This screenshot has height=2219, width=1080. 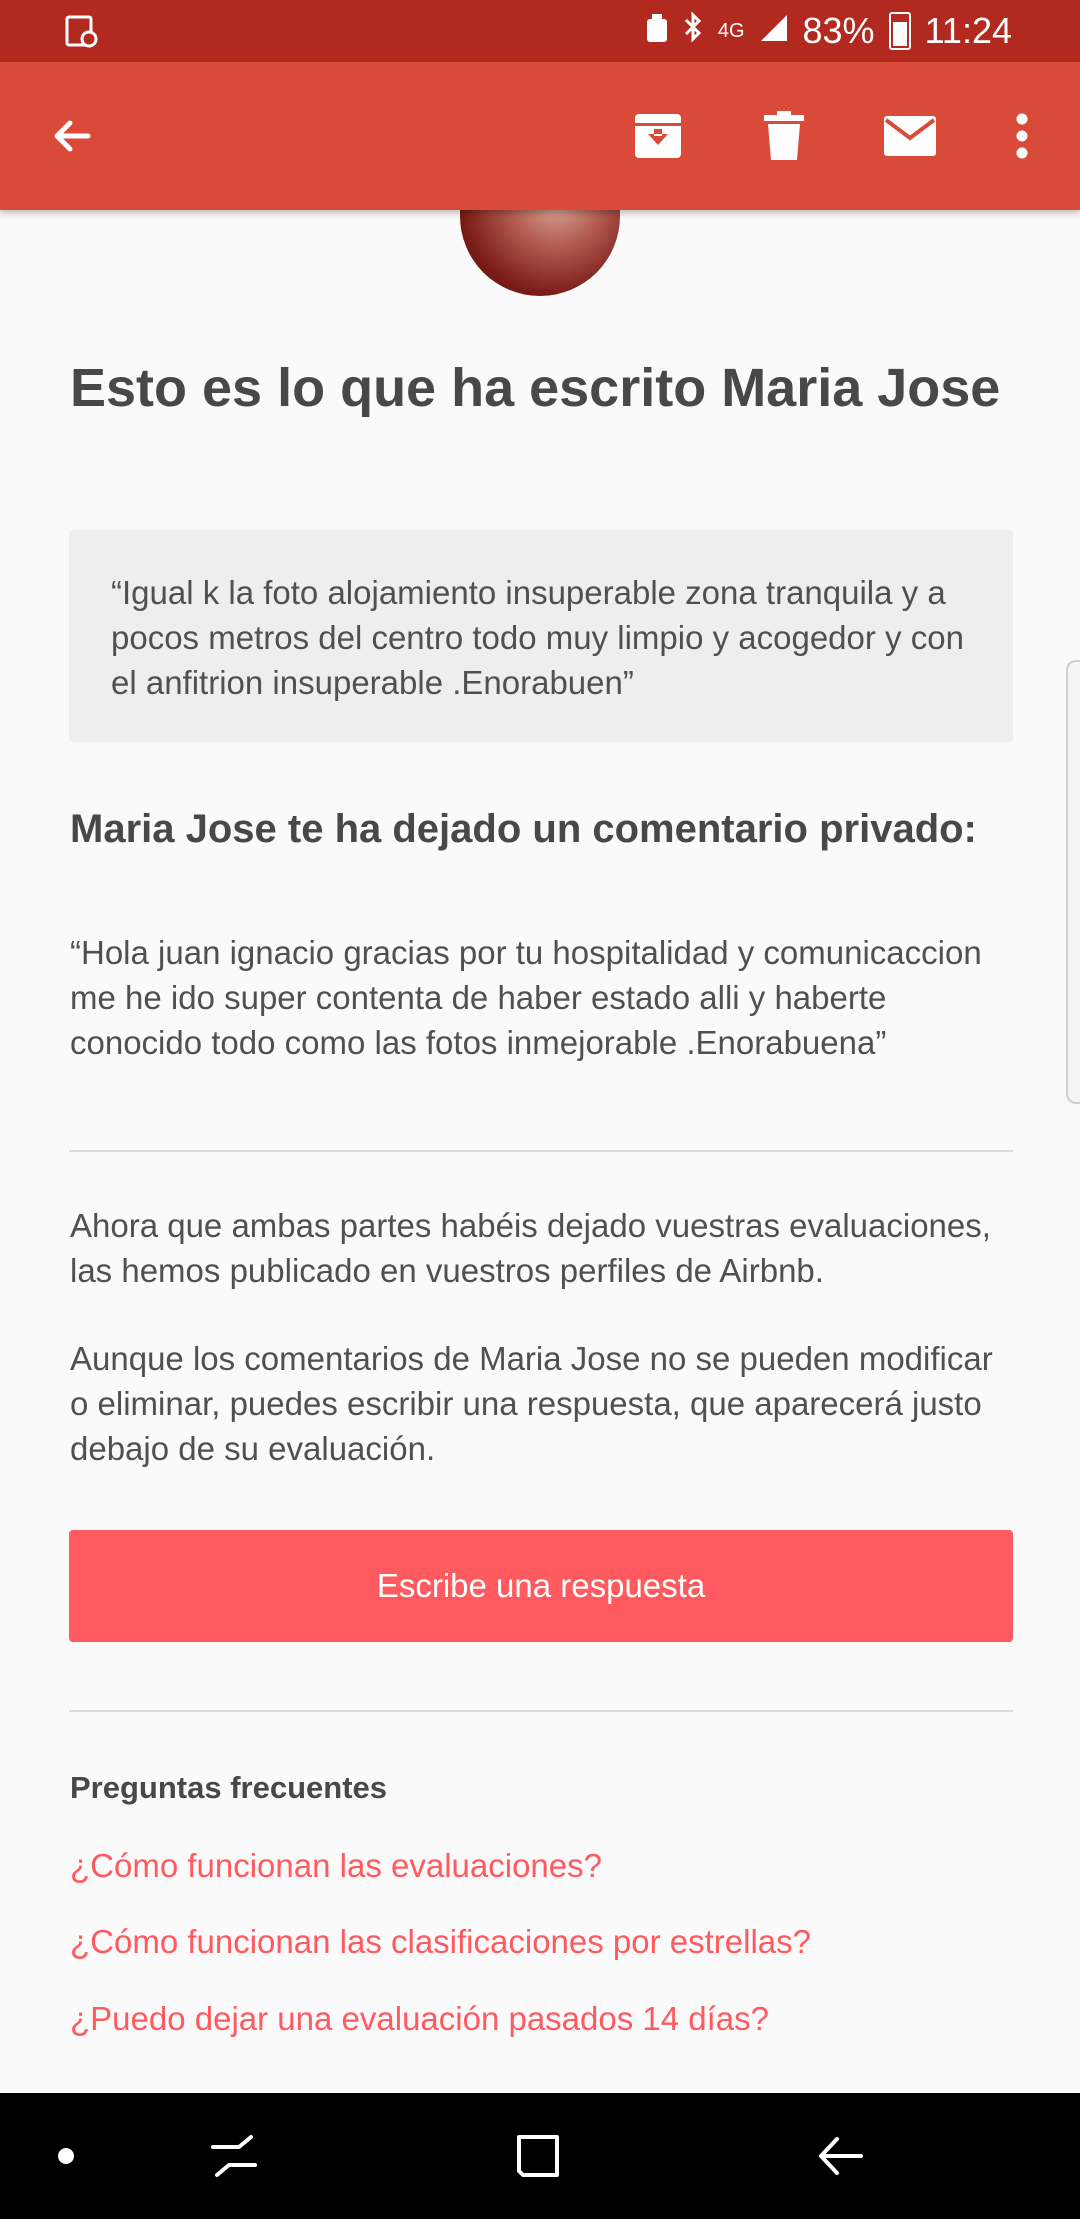 What do you see at coordinates (1022, 136) in the screenshot?
I see `overflow-menu-icon` at bounding box center [1022, 136].